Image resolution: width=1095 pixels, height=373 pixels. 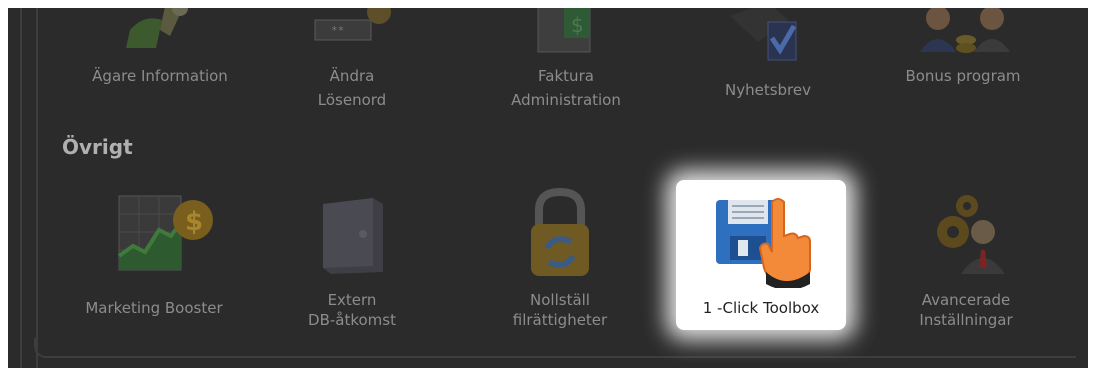 What do you see at coordinates (966, 320) in the screenshot?
I see `tile-label-line-2: Inställningar` at bounding box center [966, 320].